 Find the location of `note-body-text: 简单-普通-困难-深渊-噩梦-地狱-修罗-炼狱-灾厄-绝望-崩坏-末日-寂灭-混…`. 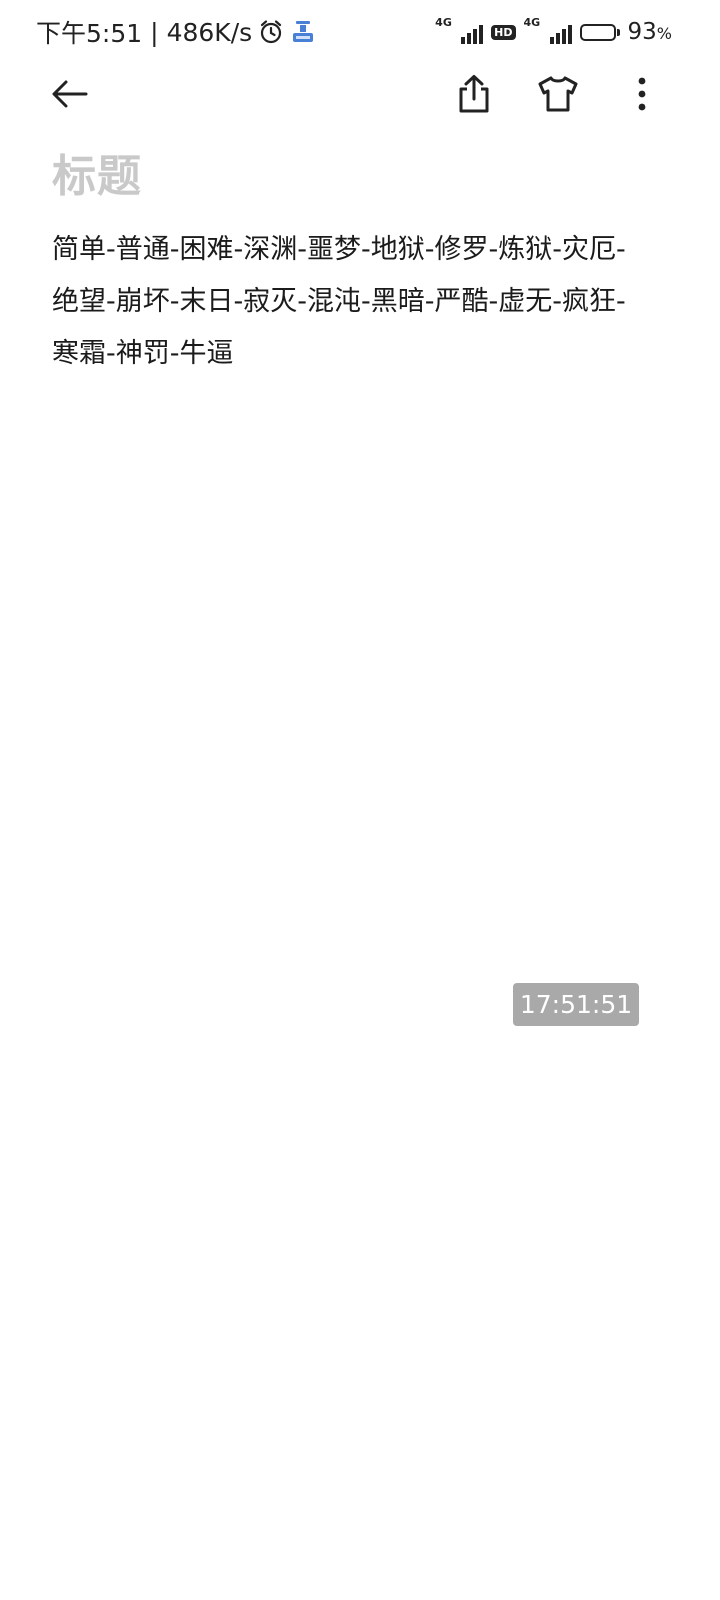

note-body-text: 简单-普通-困难-深渊-噩梦-地狱-修罗-炼狱-灾厄-绝望-崩坏-末日-寂灭-混… is located at coordinates (352, 302).